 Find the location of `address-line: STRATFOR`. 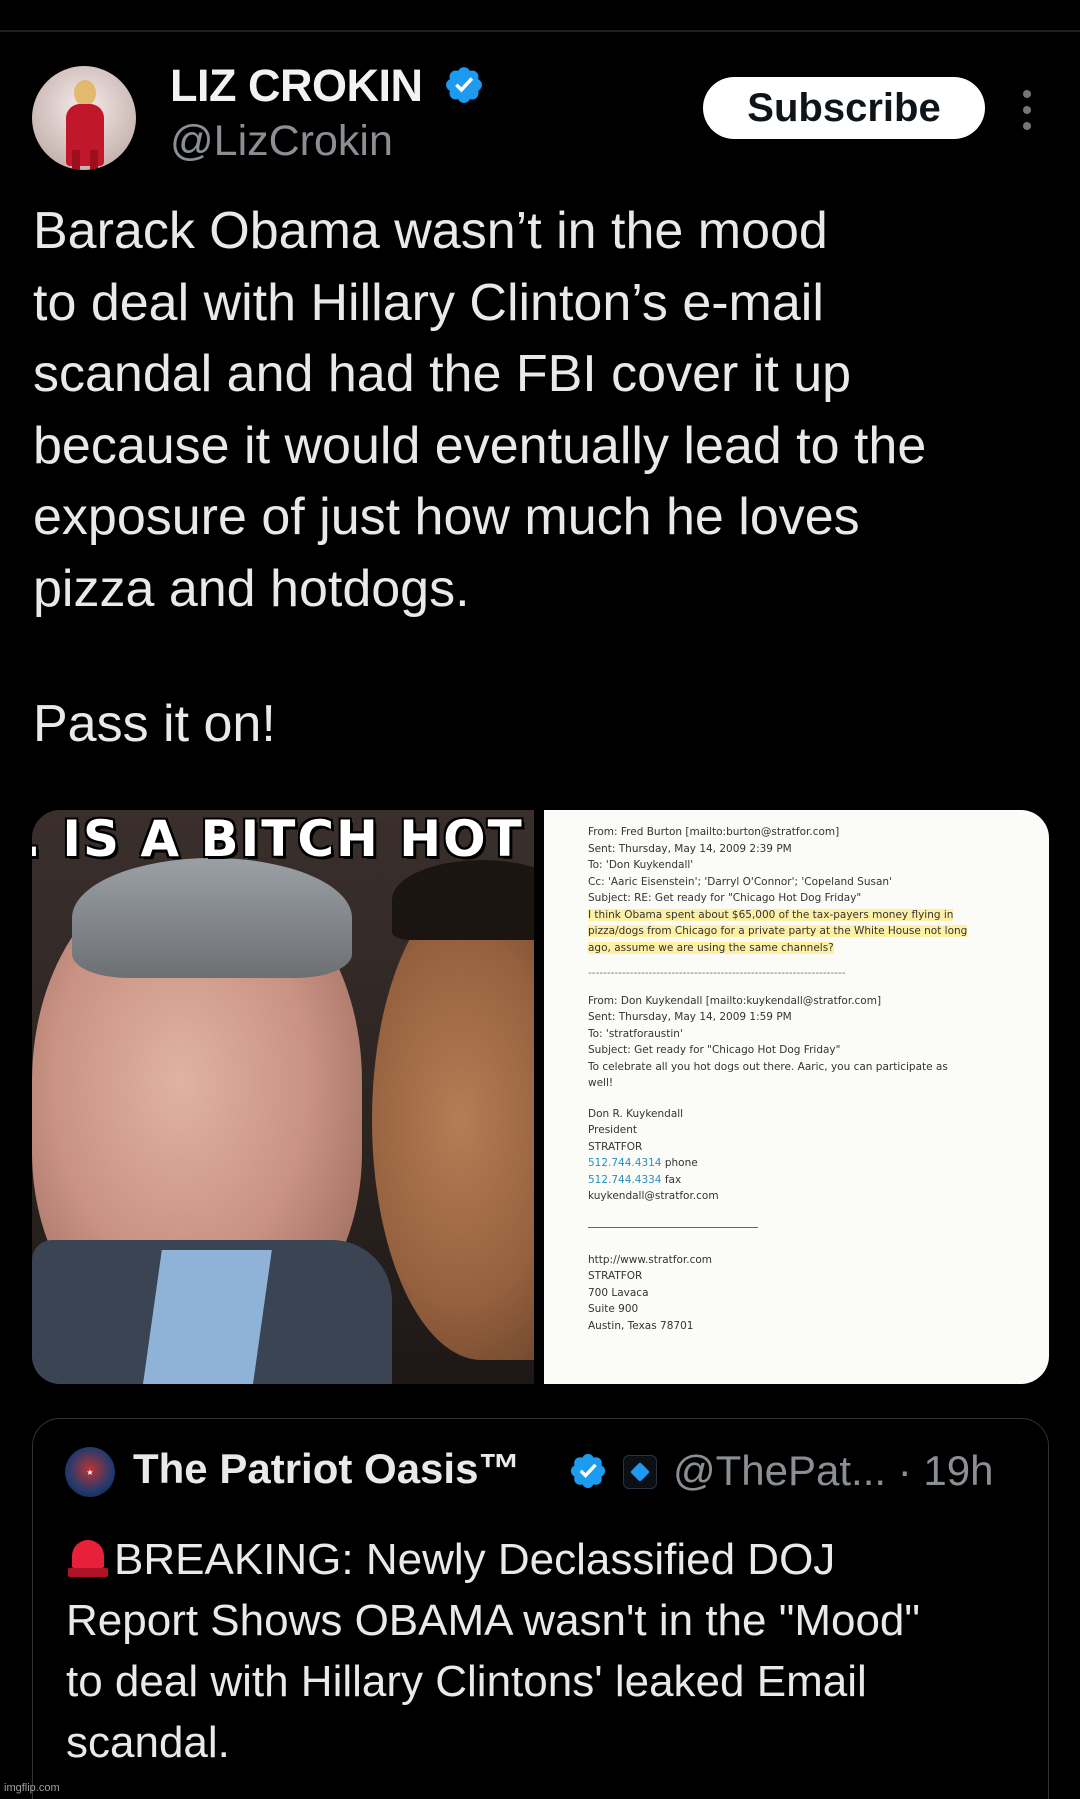

address-line: STRATFOR is located at coordinates (615, 1276).